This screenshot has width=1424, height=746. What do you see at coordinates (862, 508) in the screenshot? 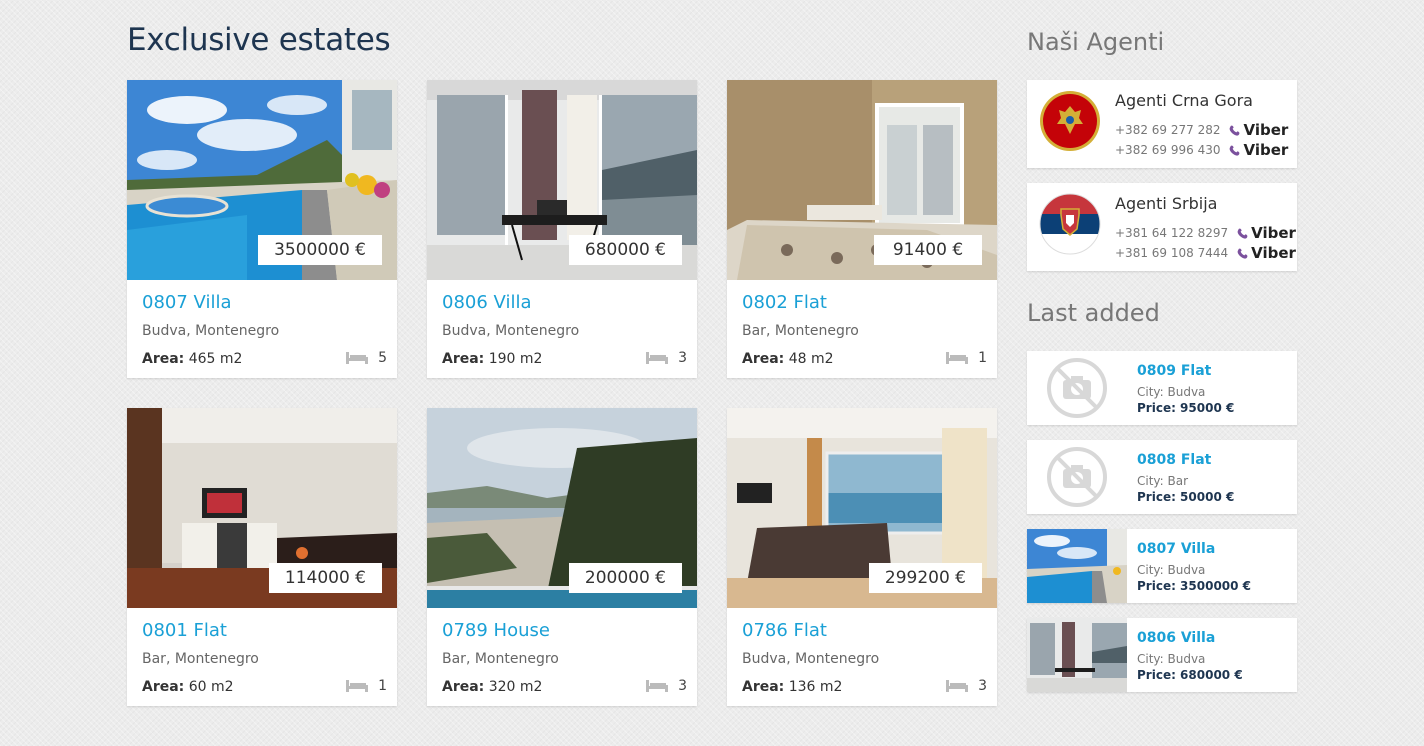
I see `listing-photo: 299200 €` at bounding box center [862, 508].